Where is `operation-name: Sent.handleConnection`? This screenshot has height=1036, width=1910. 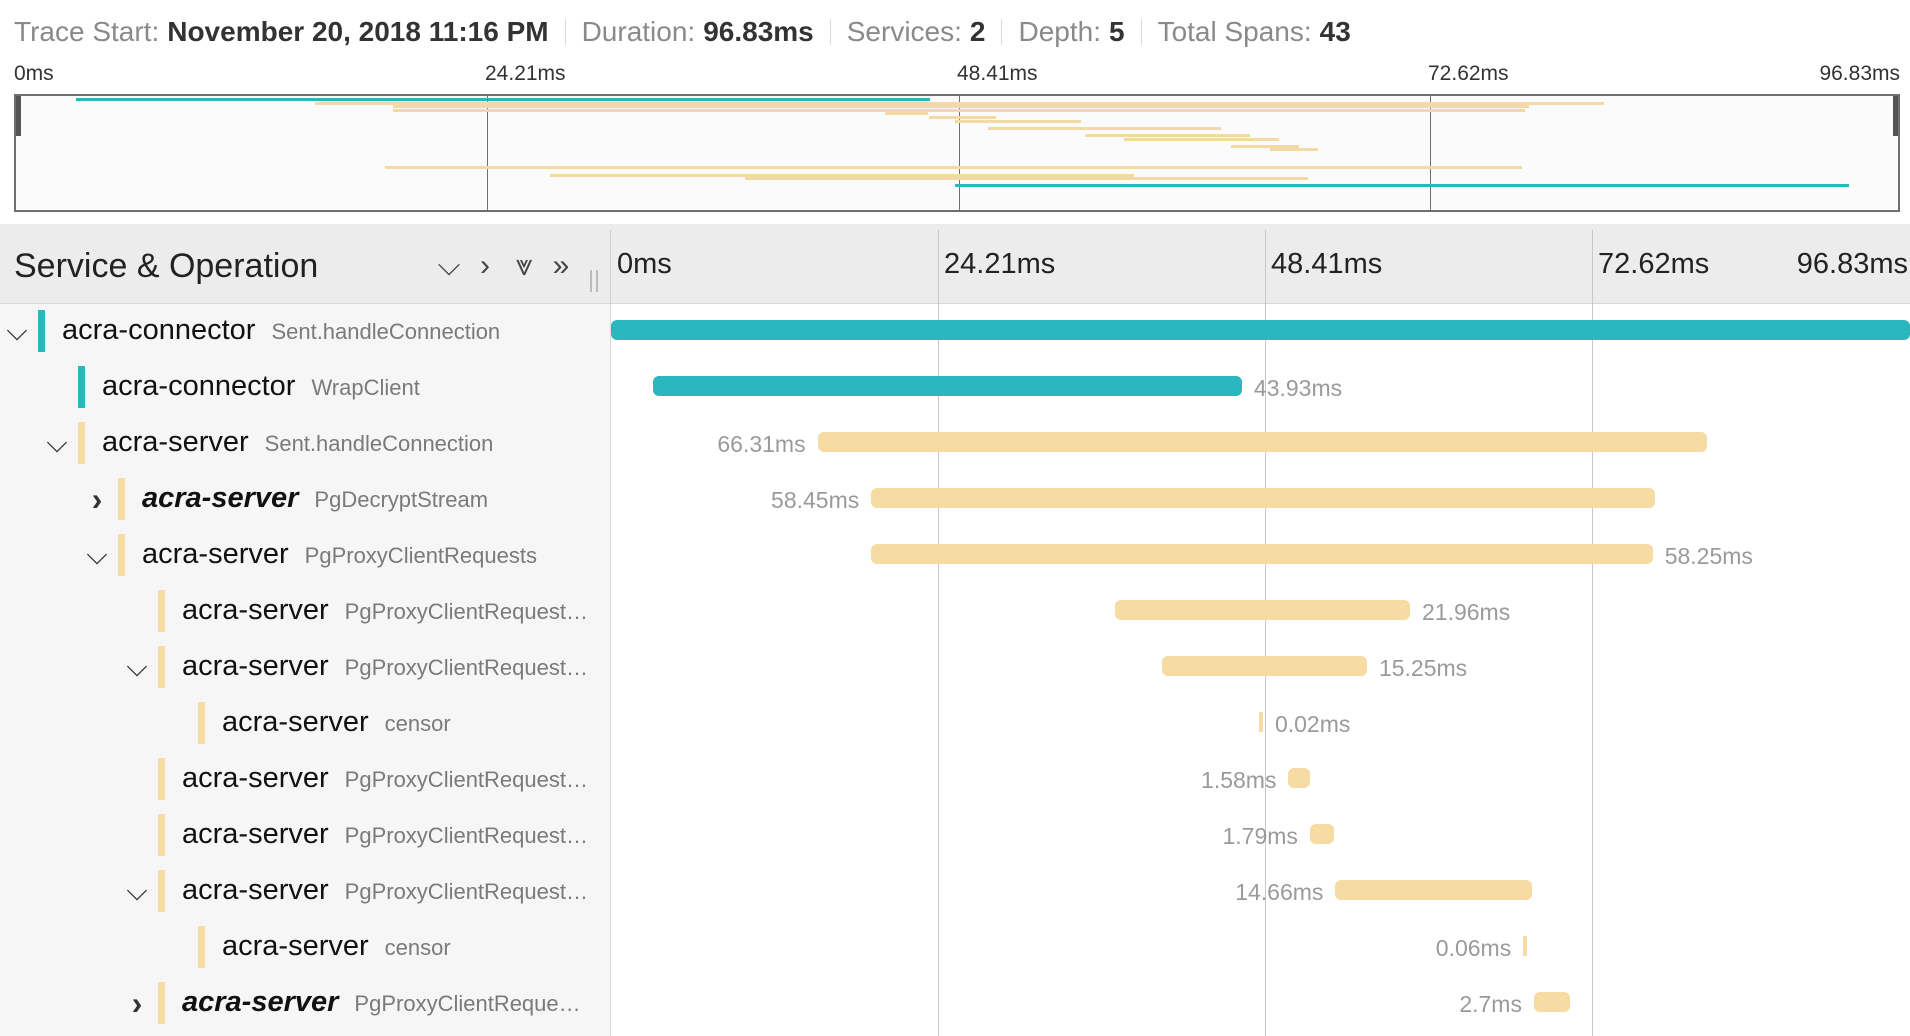
operation-name: Sent.handleConnection is located at coordinates (386, 331).